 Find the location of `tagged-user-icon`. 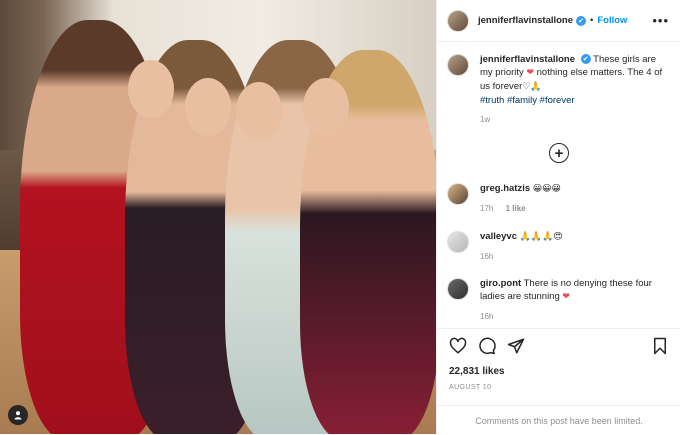

tagged-user-icon is located at coordinates (18, 415).